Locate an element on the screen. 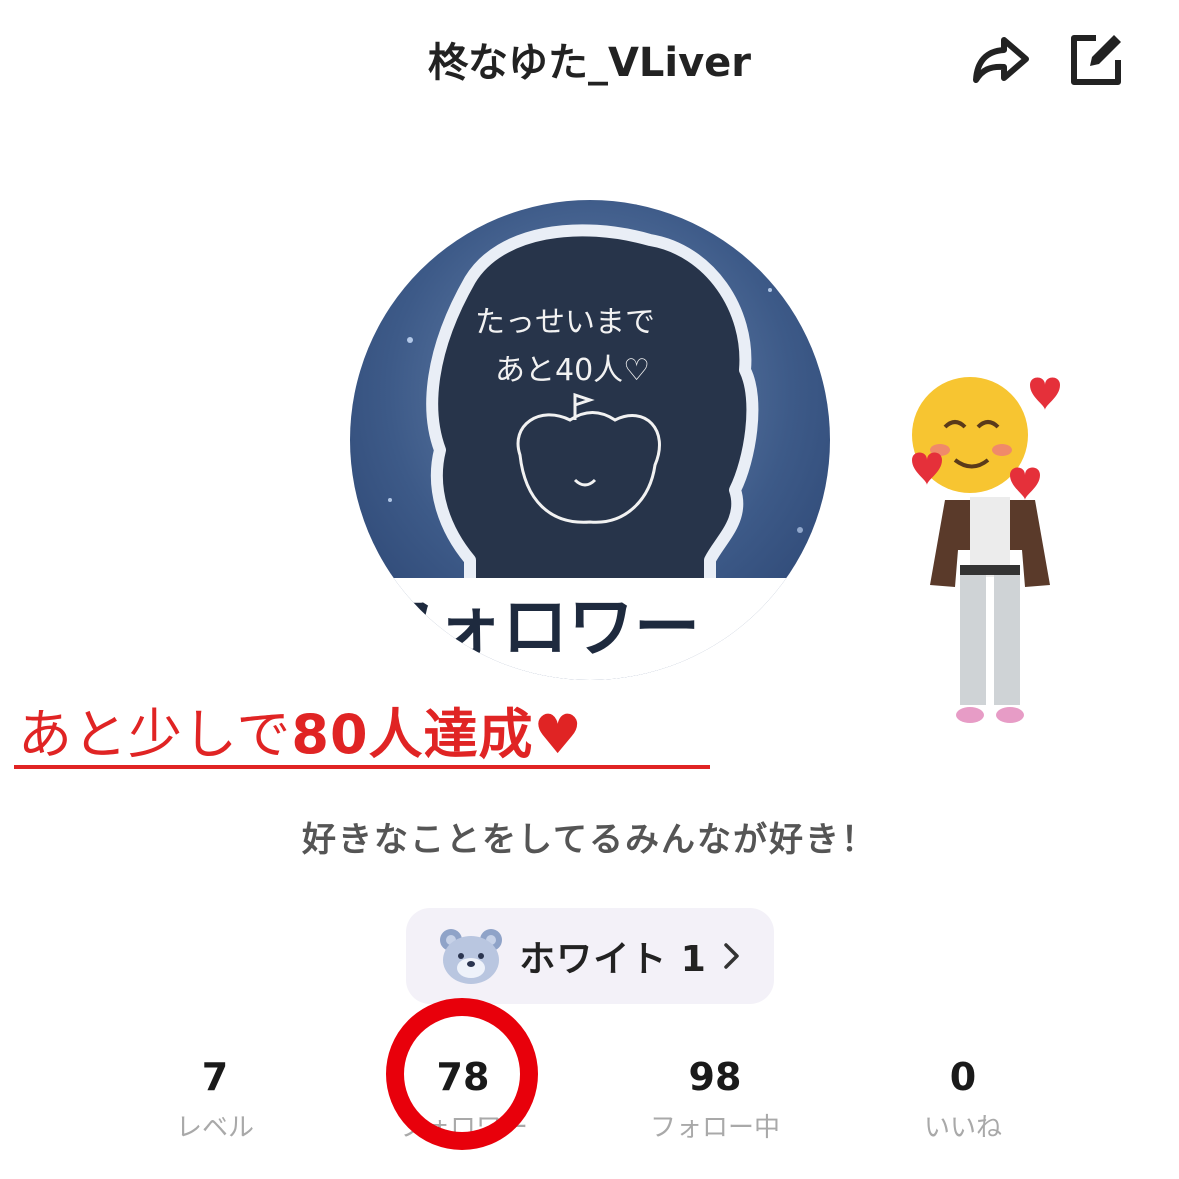 This screenshot has height=1179, width=1179. stat-followers-label: フォロワー is located at coordinates (462, 1128).